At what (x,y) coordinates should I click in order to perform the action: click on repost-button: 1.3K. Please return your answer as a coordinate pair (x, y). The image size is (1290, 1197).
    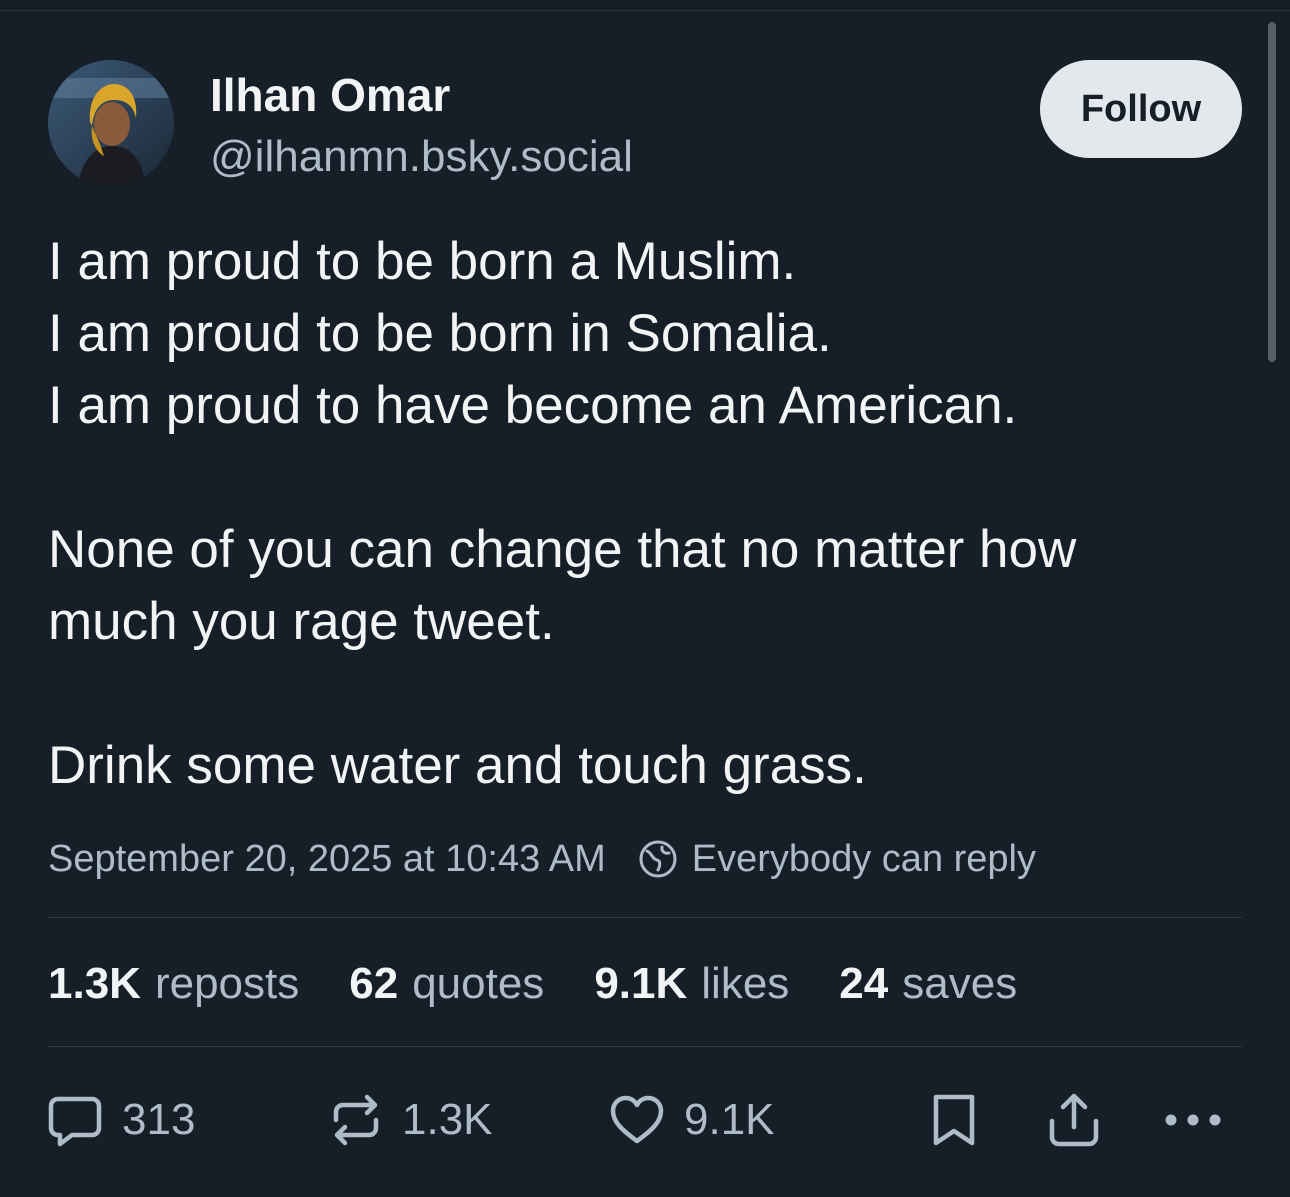
    Looking at the image, I should click on (410, 1120).